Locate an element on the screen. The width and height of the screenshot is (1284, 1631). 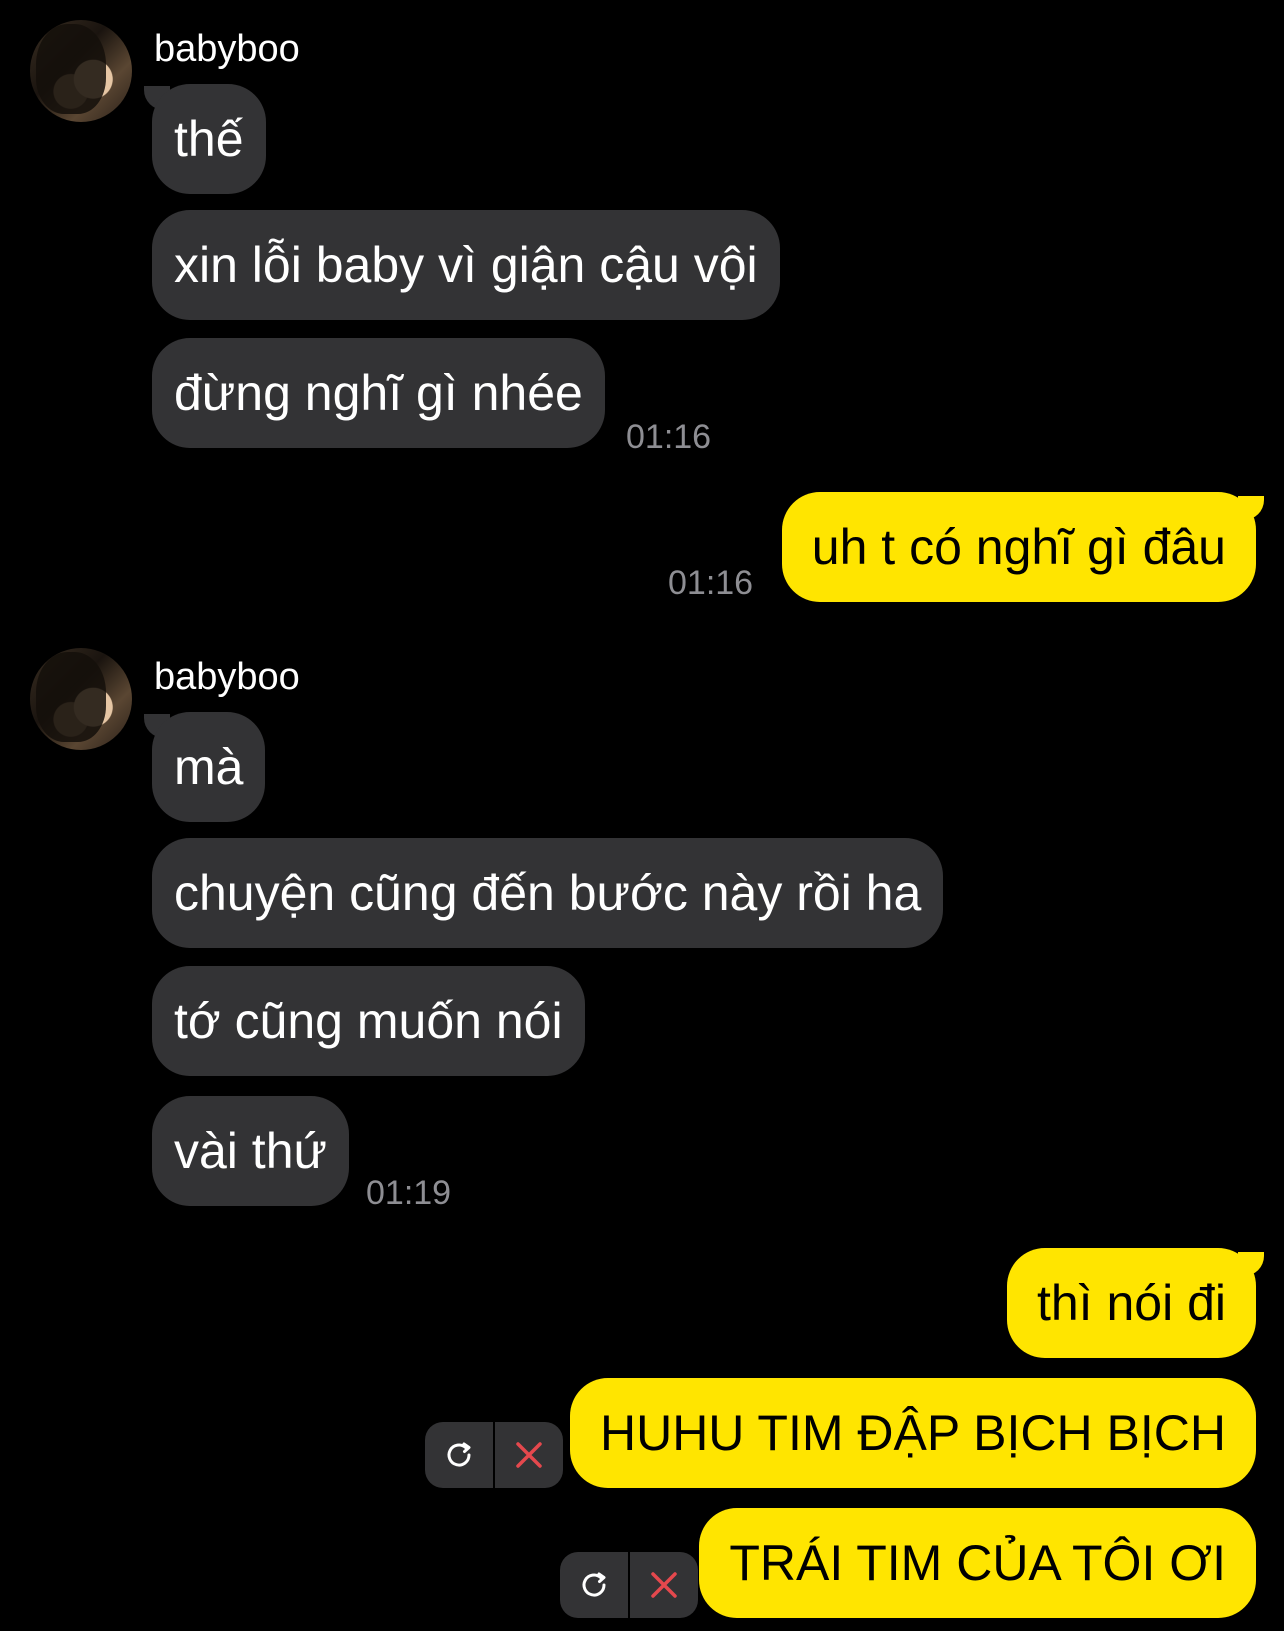
message-timestamp: 01:19 is located at coordinates (409, 1193).